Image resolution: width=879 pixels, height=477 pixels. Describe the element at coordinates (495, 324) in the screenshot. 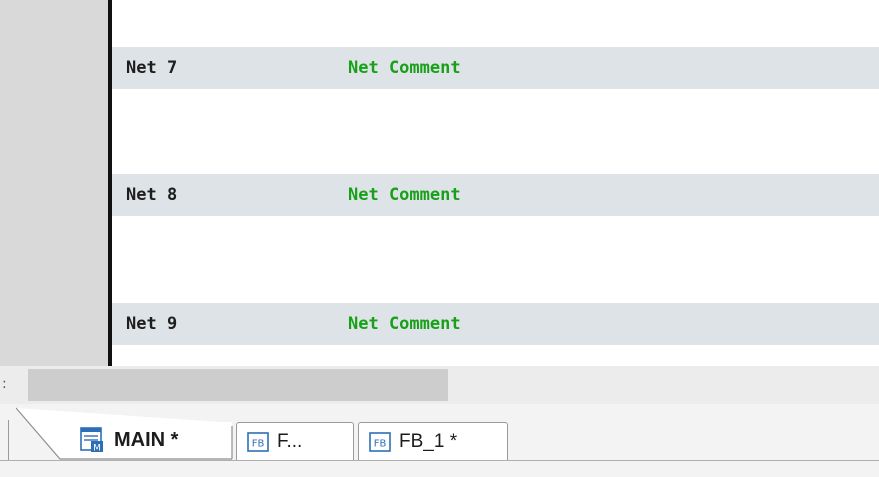

I see `network-header-9: Net 9 Net Comment` at that location.